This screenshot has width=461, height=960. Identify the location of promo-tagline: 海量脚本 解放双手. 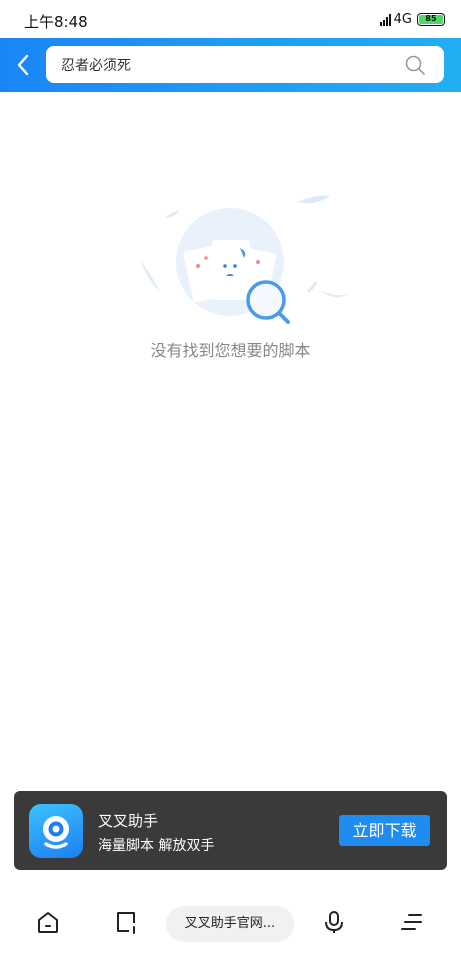
(156, 846).